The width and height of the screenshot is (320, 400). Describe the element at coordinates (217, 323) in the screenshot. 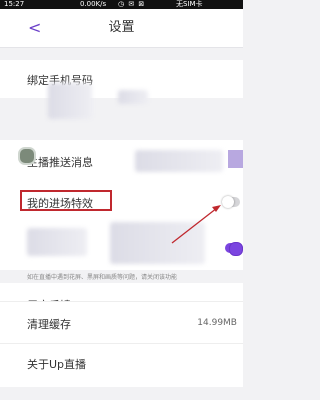

I see `cache-size: 14.99MB` at that location.